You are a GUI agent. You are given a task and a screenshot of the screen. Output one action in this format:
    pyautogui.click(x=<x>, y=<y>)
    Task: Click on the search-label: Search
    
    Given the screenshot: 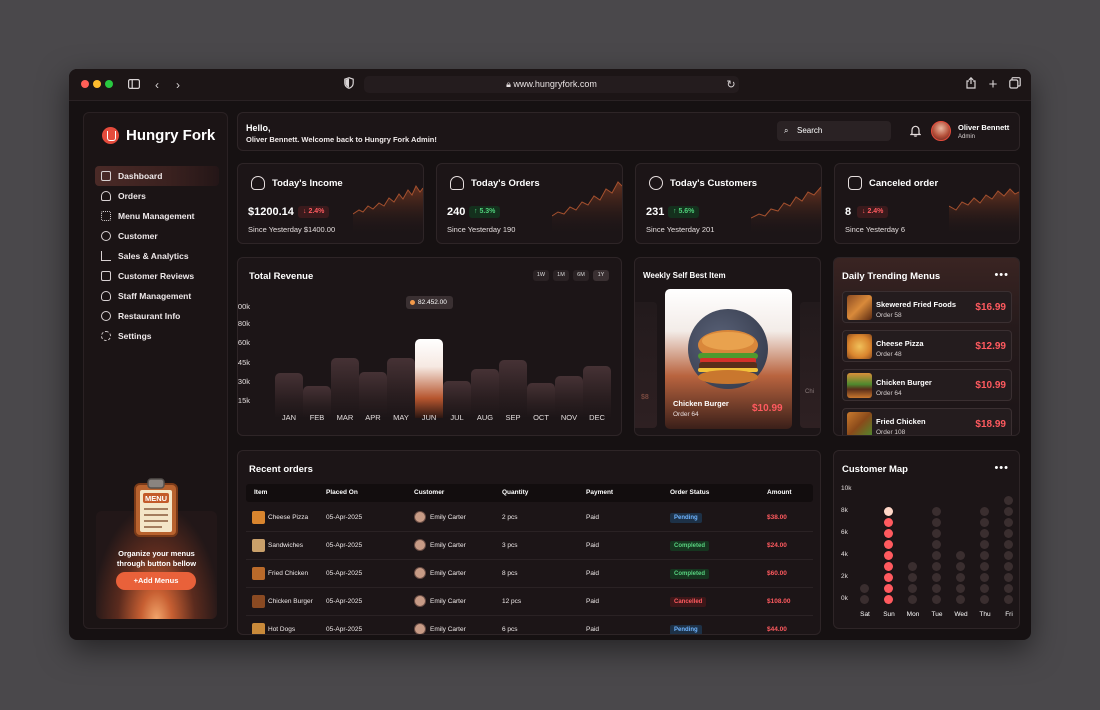 What is the action you would take?
    pyautogui.click(x=810, y=130)
    